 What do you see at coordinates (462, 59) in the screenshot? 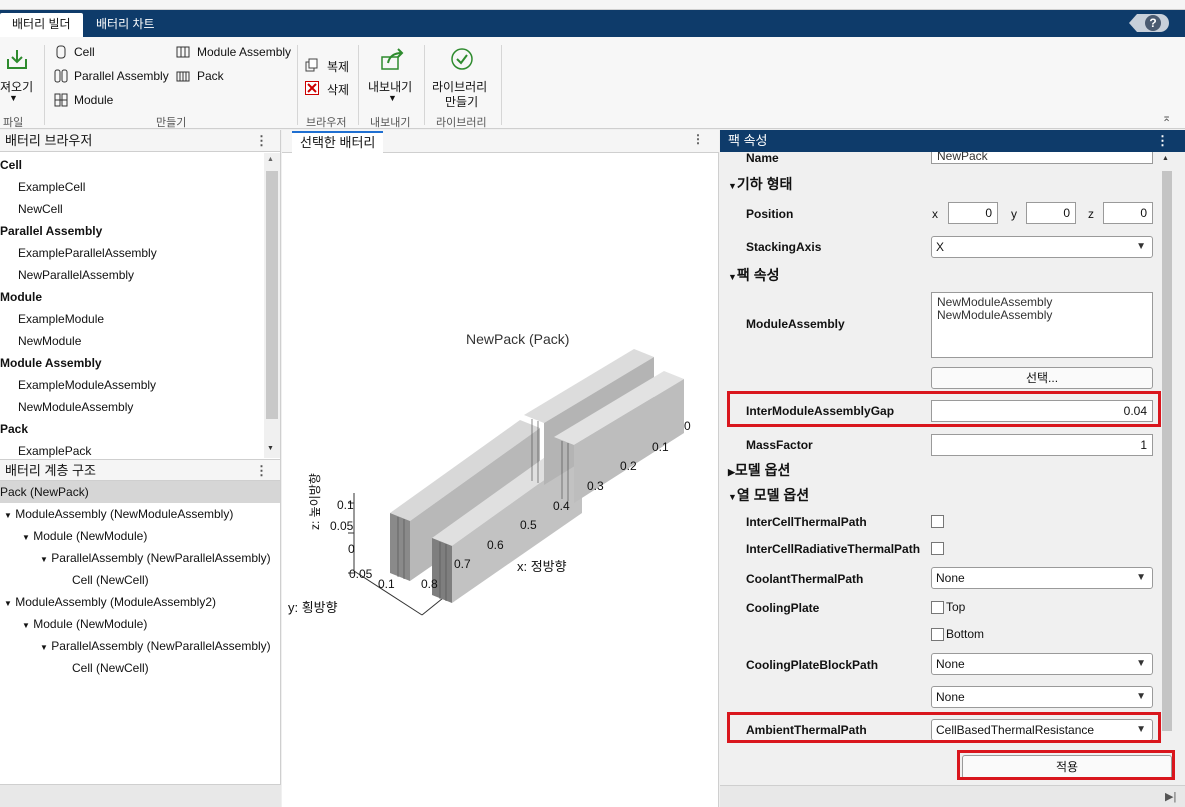
I see `create-library-icon` at bounding box center [462, 59].